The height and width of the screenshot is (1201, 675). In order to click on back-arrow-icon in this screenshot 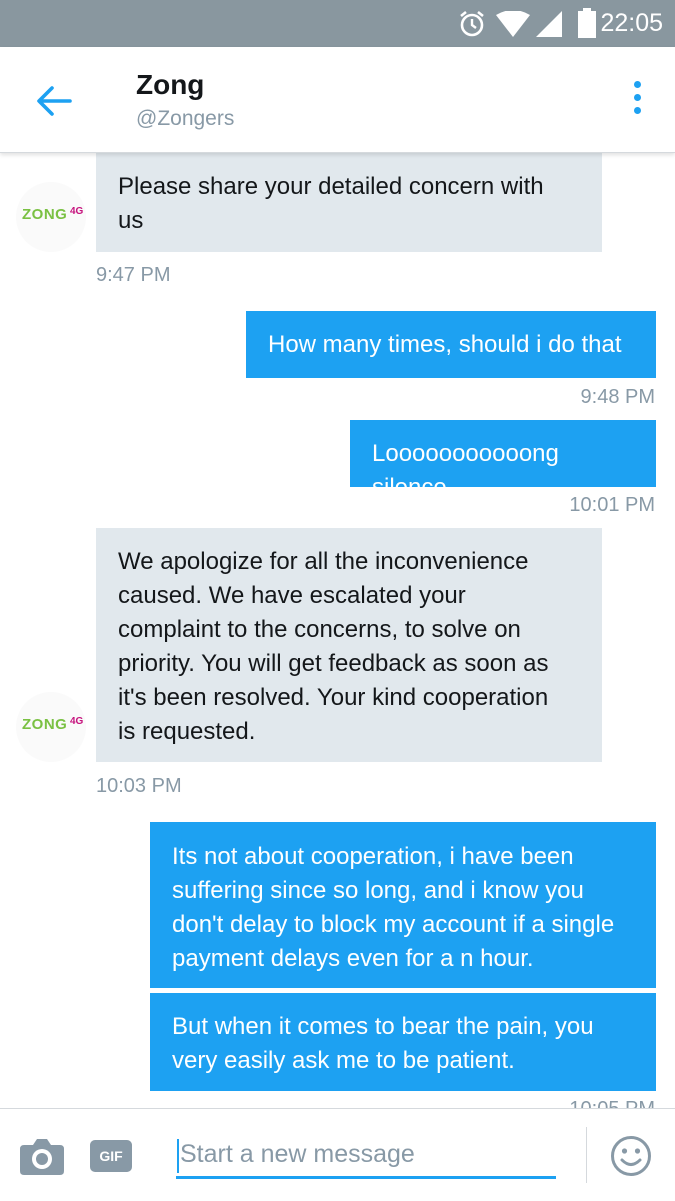, I will do `click(54, 101)`.